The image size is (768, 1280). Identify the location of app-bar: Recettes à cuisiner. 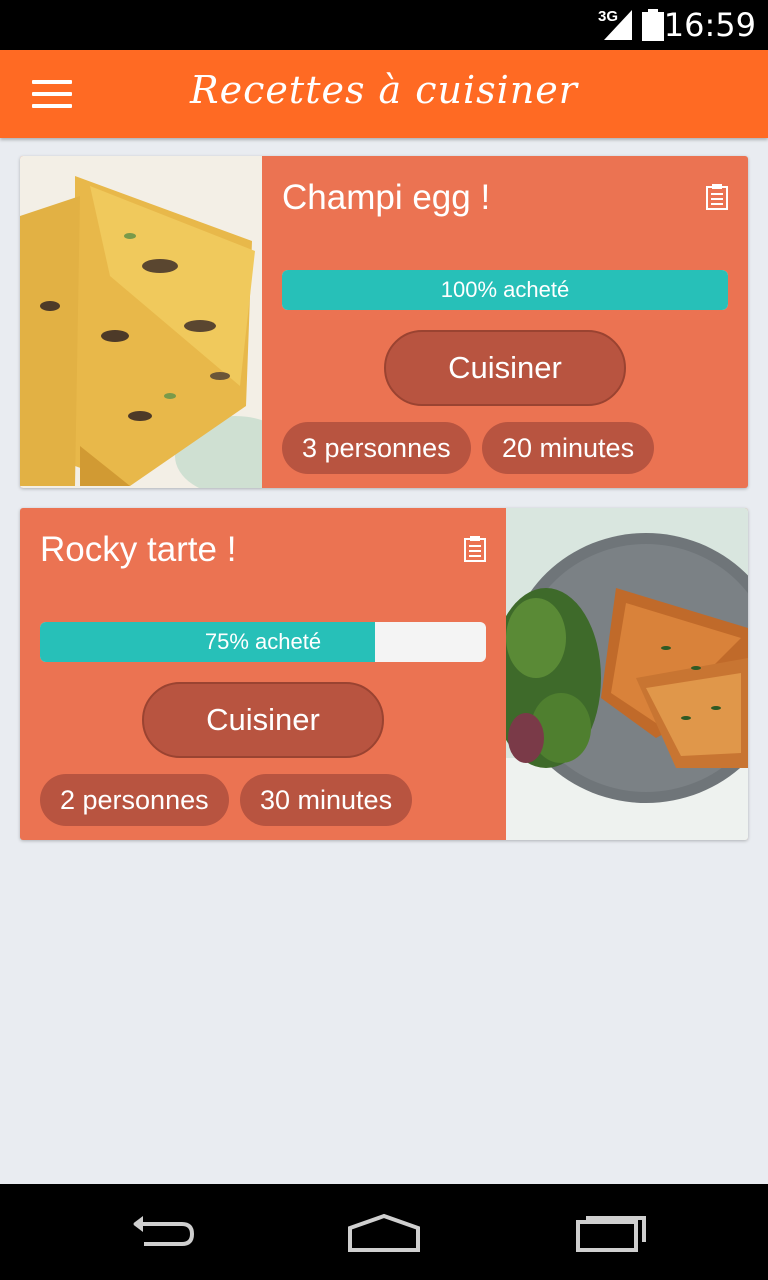
(384, 94).